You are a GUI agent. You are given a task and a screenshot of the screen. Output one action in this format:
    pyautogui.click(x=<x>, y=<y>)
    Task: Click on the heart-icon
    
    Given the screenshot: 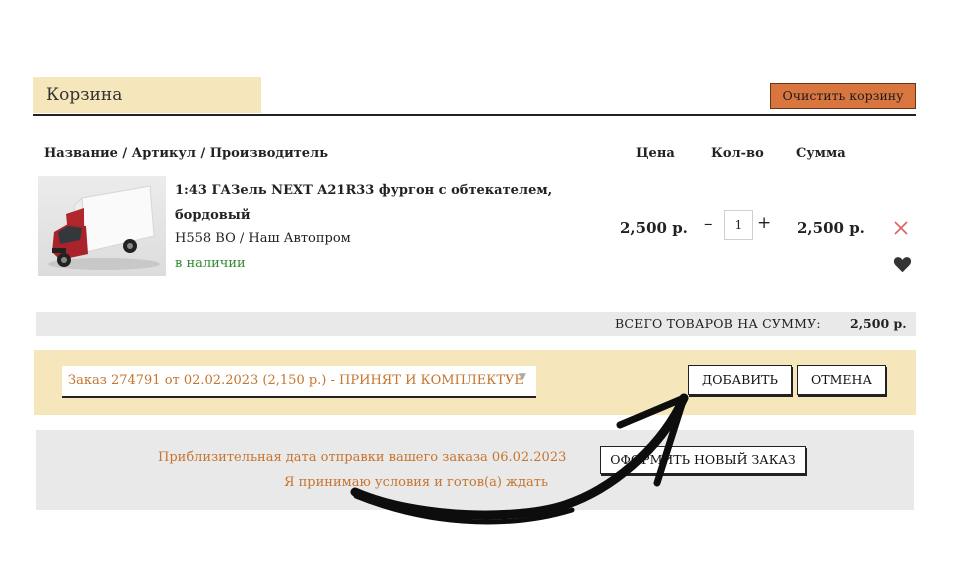 What is the action you would take?
    pyautogui.click(x=902, y=266)
    